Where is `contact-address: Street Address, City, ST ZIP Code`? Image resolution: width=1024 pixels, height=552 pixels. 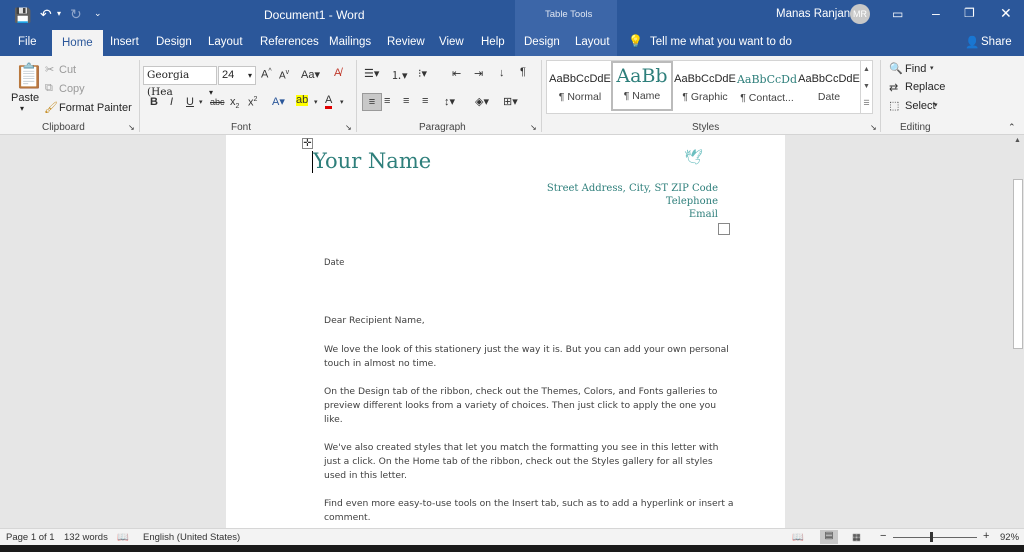
contact-address: Street Address, City, ST ZIP Code is located at coordinates (632, 188).